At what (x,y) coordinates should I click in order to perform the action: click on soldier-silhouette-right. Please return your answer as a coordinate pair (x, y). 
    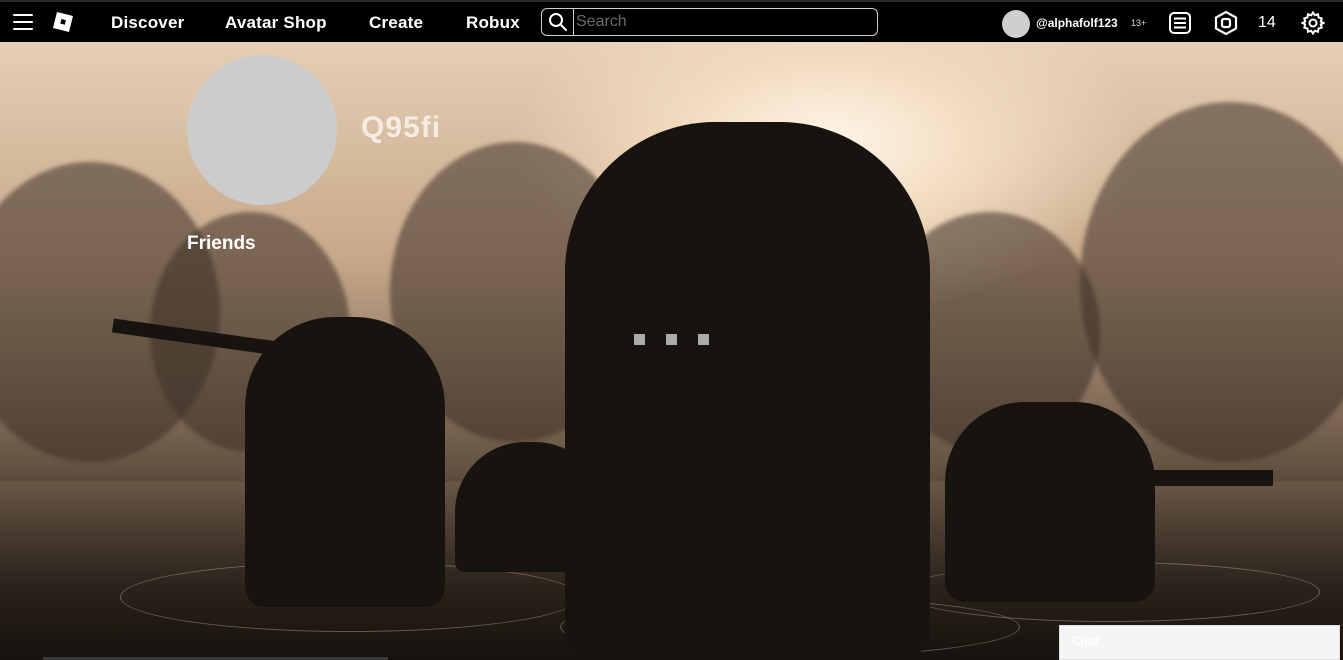
    Looking at the image, I should click on (1050, 502).